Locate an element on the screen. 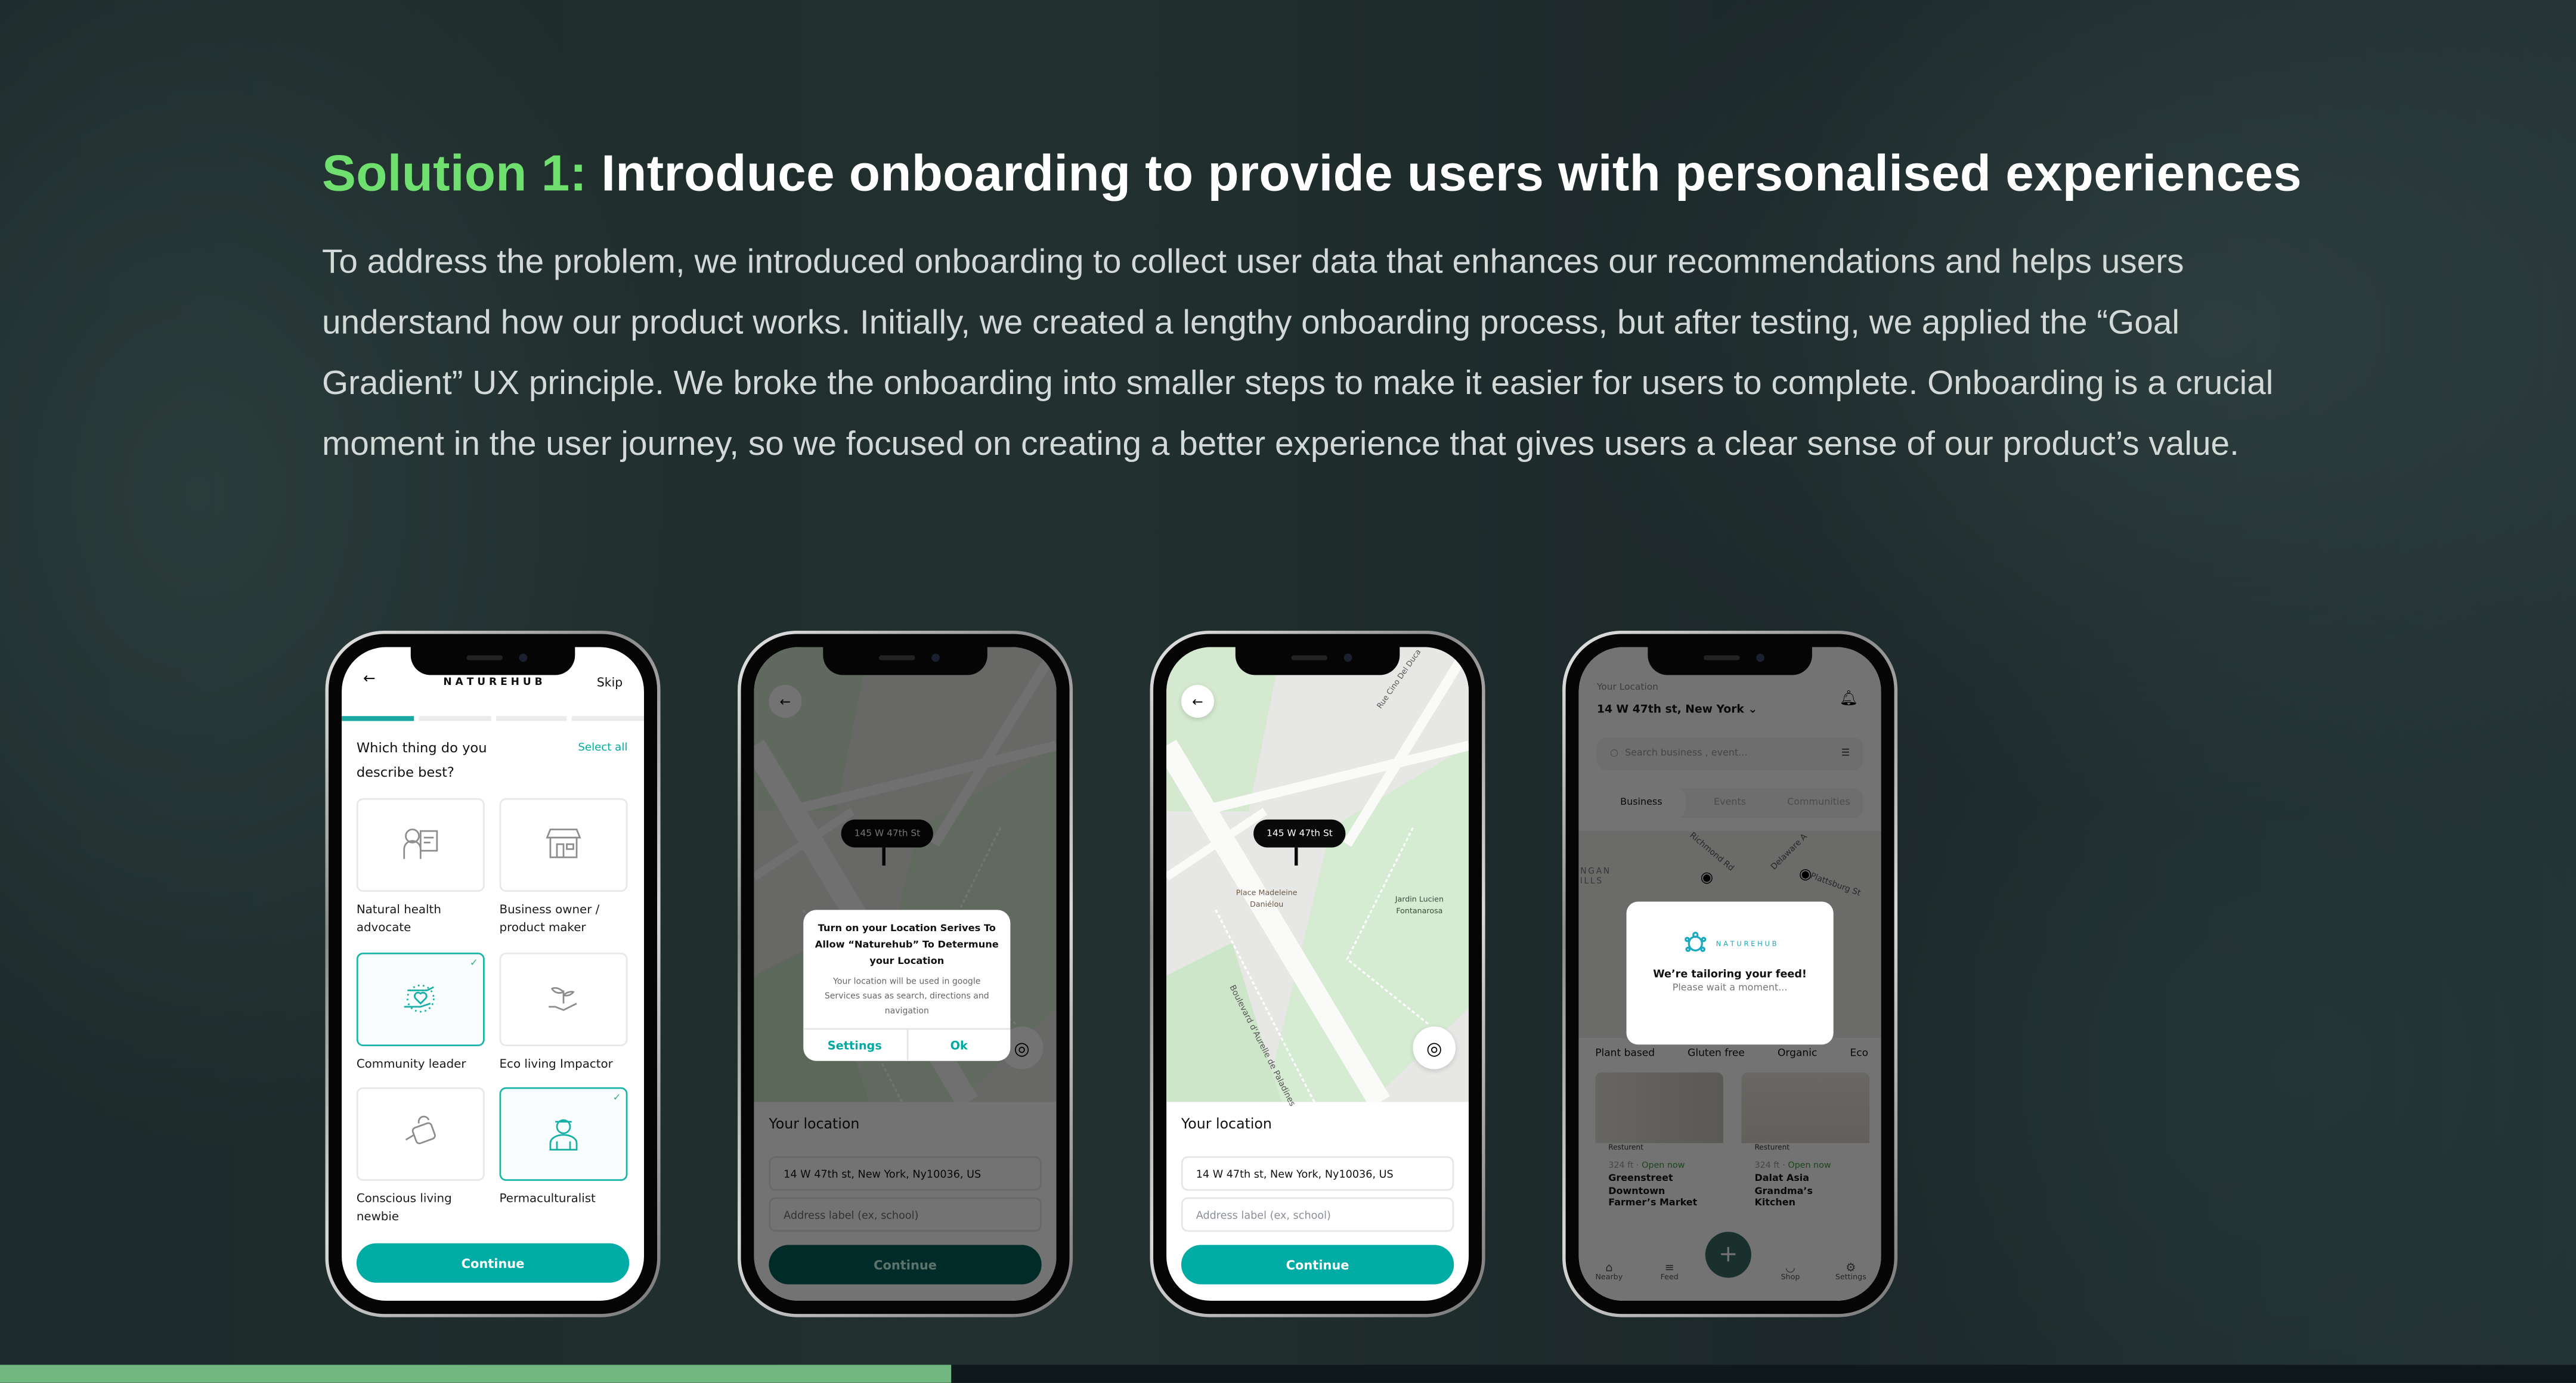  chevron-down-icon: ⌄ is located at coordinates (1753, 710).